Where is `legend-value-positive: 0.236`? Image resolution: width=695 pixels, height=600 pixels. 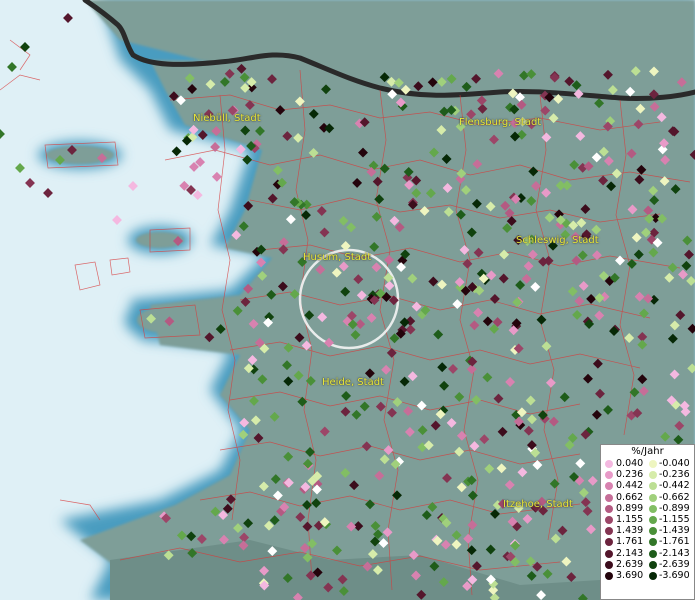 legend-value-positive: 0.236 is located at coordinates (630, 475).